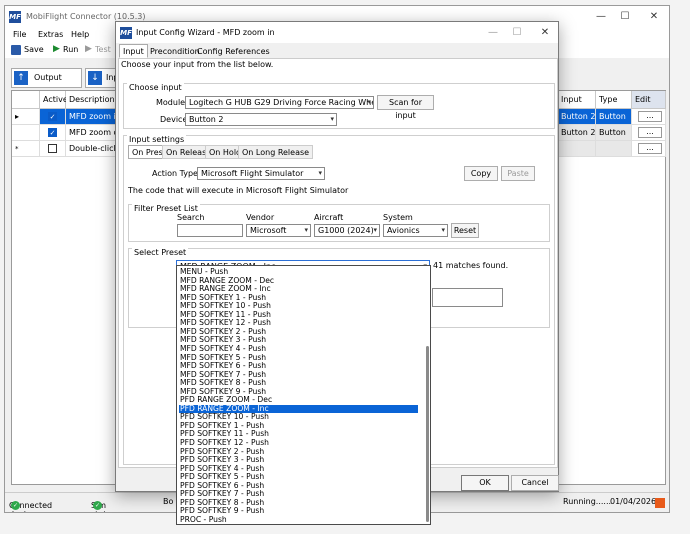  I want to click on paste-button: Paste, so click(518, 173).